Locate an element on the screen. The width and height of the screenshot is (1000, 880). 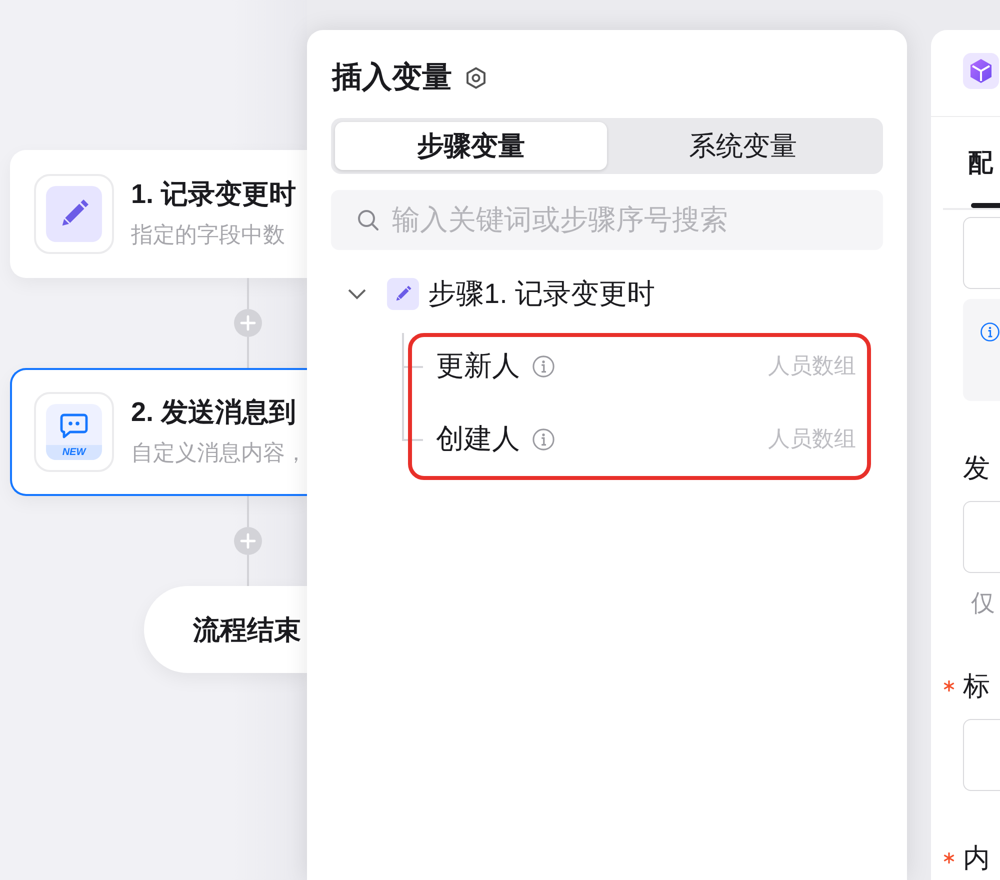
chat-bubble-icon is located at coordinates (74, 426).